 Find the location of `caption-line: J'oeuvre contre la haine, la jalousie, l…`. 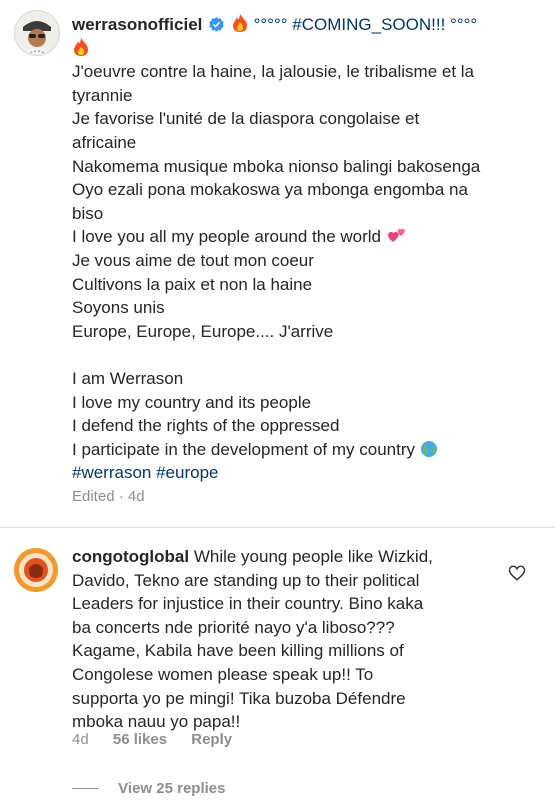

caption-line: J'oeuvre contre la haine, la jalousie, l… is located at coordinates (273, 72).